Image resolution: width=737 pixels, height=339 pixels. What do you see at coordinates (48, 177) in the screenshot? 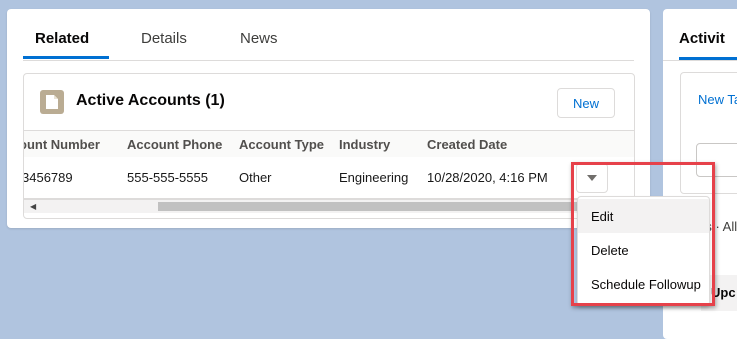
I see `cell-account-number: 3456789` at bounding box center [48, 177].